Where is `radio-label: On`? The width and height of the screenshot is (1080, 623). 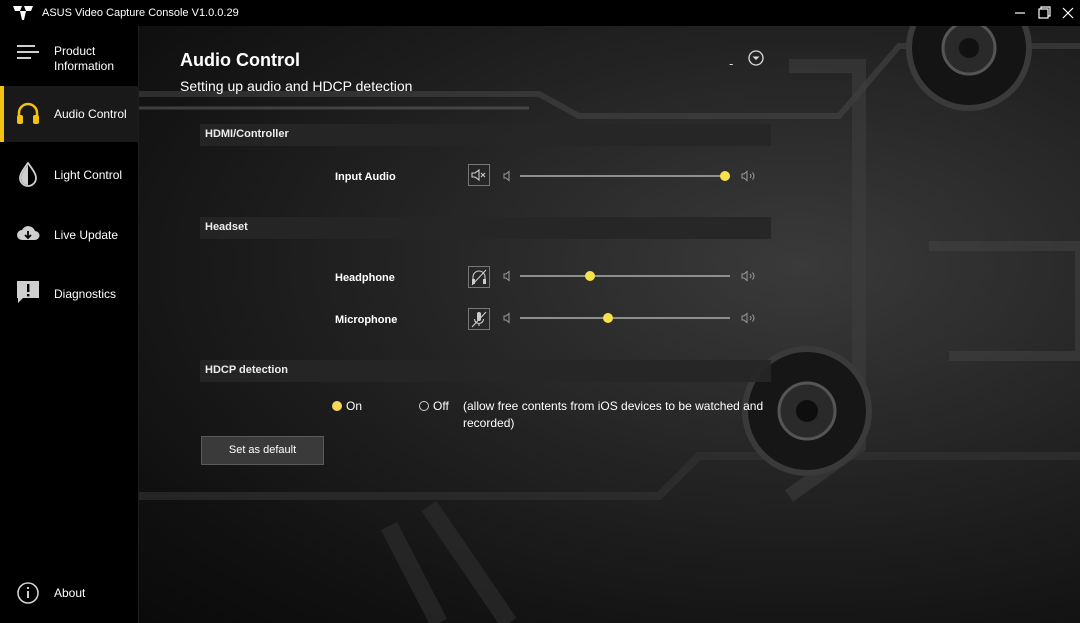 radio-label: On is located at coordinates (354, 406).